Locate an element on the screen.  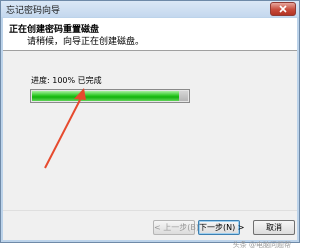
progress-fill is located at coordinates (105, 96).